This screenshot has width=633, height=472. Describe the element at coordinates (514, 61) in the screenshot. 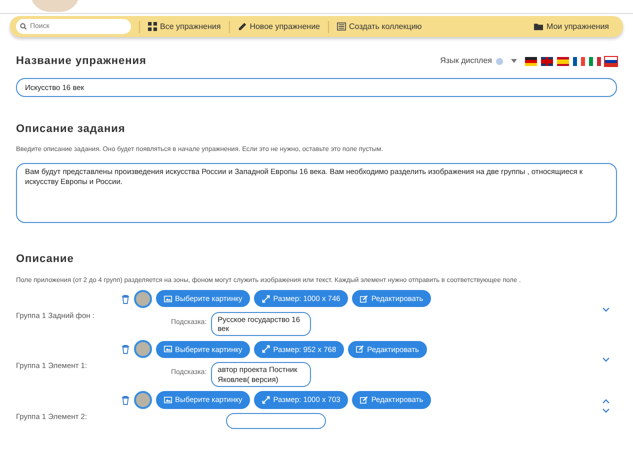

I see `caret-icon` at that location.